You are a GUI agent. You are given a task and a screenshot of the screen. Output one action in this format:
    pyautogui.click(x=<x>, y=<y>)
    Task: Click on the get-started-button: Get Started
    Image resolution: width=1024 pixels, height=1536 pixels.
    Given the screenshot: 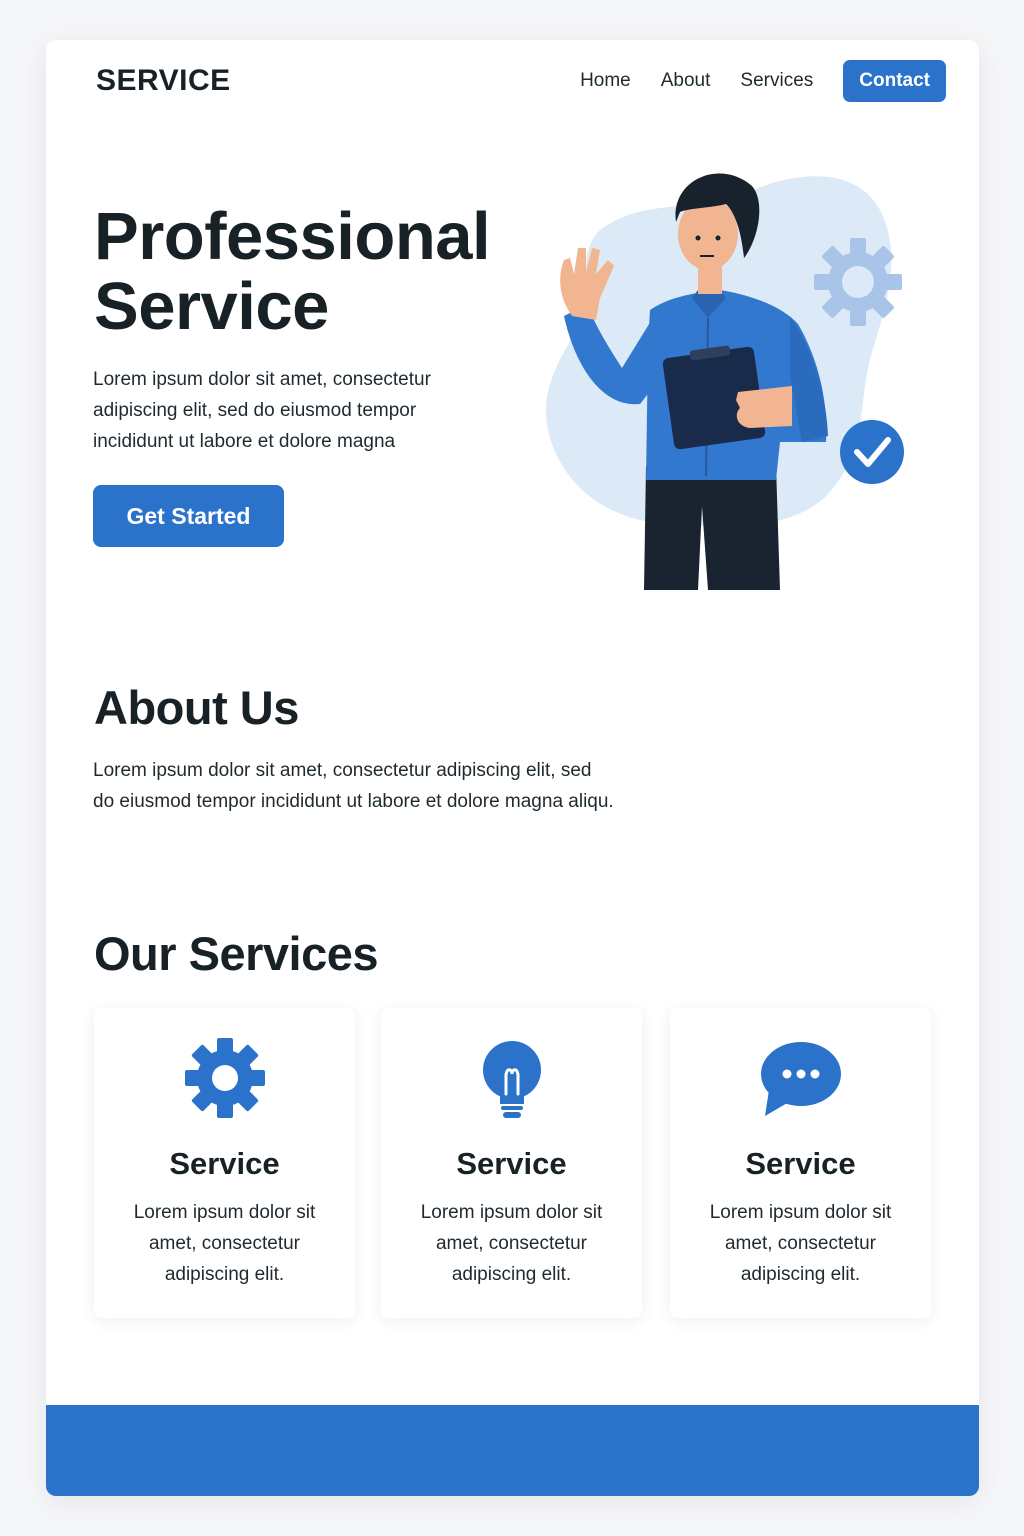 What is the action you would take?
    pyautogui.click(x=188, y=516)
    